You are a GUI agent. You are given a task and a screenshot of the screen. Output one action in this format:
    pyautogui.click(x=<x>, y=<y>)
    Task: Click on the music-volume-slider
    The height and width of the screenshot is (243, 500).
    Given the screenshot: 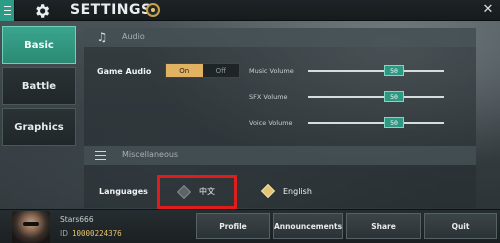 What is the action you would take?
    pyautogui.click(x=376, y=71)
    